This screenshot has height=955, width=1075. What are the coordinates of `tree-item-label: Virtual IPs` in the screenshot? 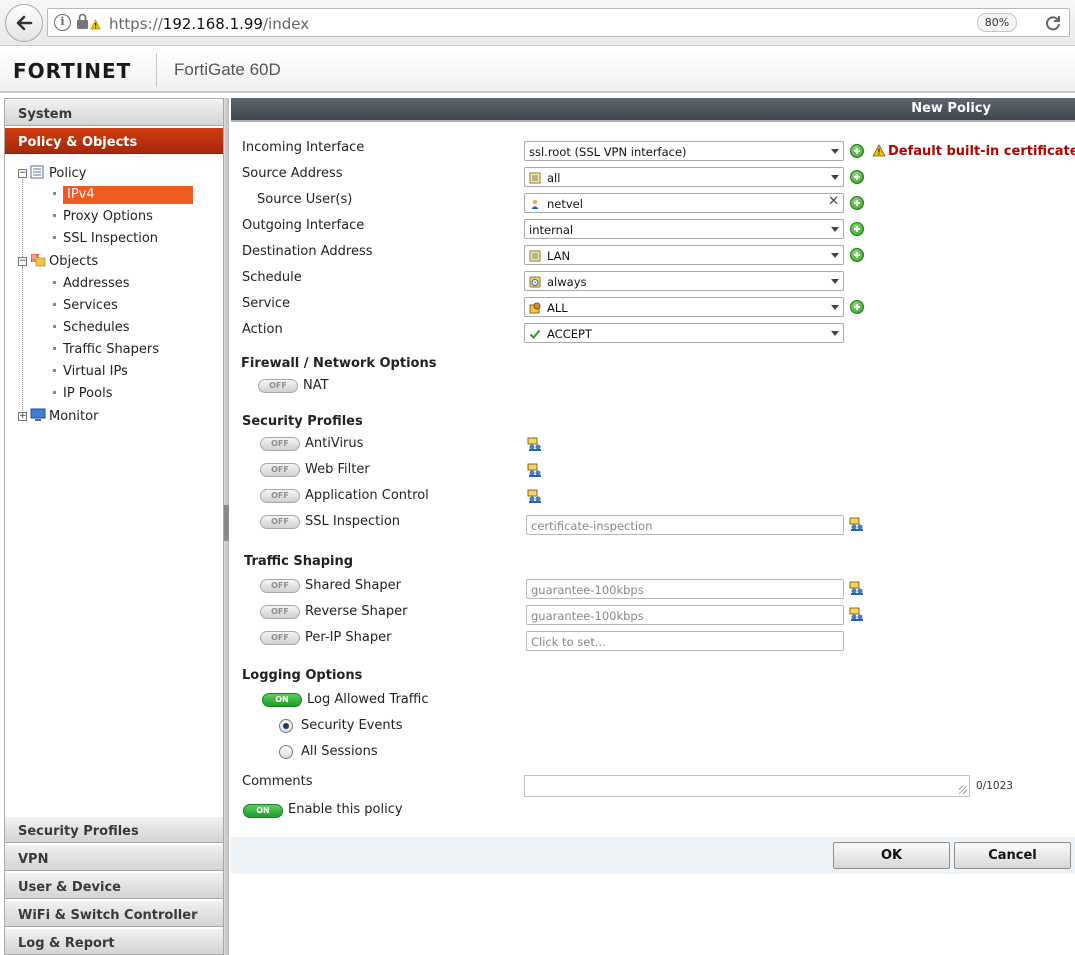 It's located at (95, 371).